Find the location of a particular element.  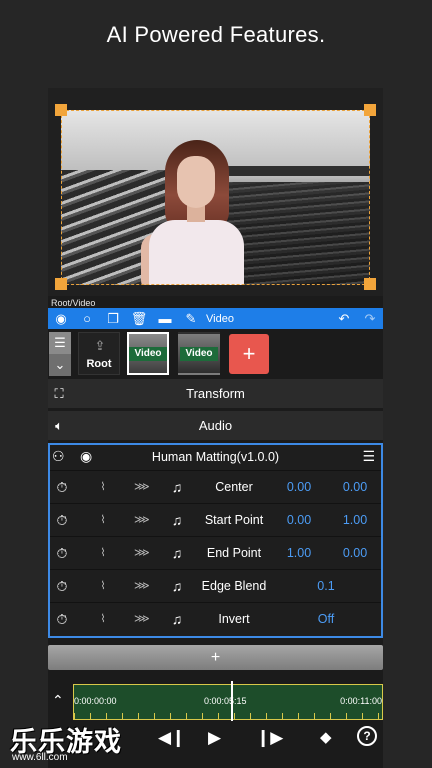

strip-side-controls: ☰ ⌄ is located at coordinates (60, 354).